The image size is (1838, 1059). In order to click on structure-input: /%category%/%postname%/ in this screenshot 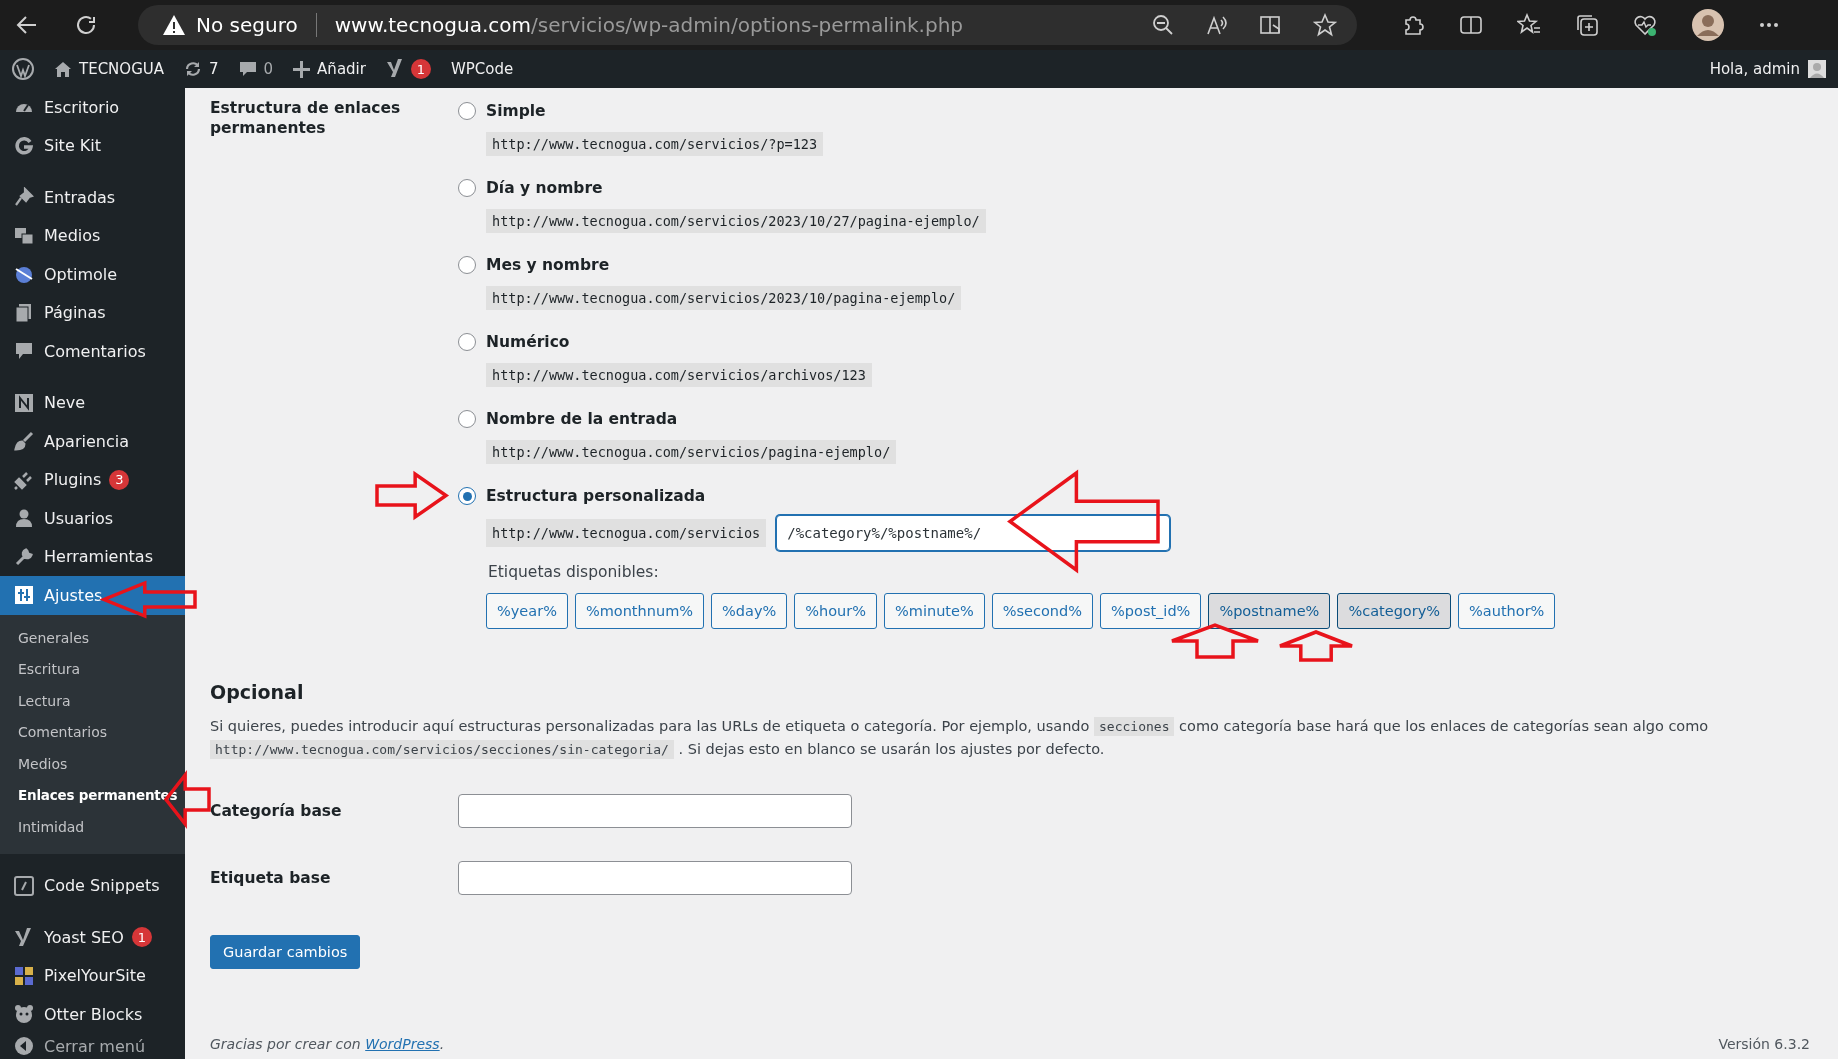, I will do `click(973, 533)`.